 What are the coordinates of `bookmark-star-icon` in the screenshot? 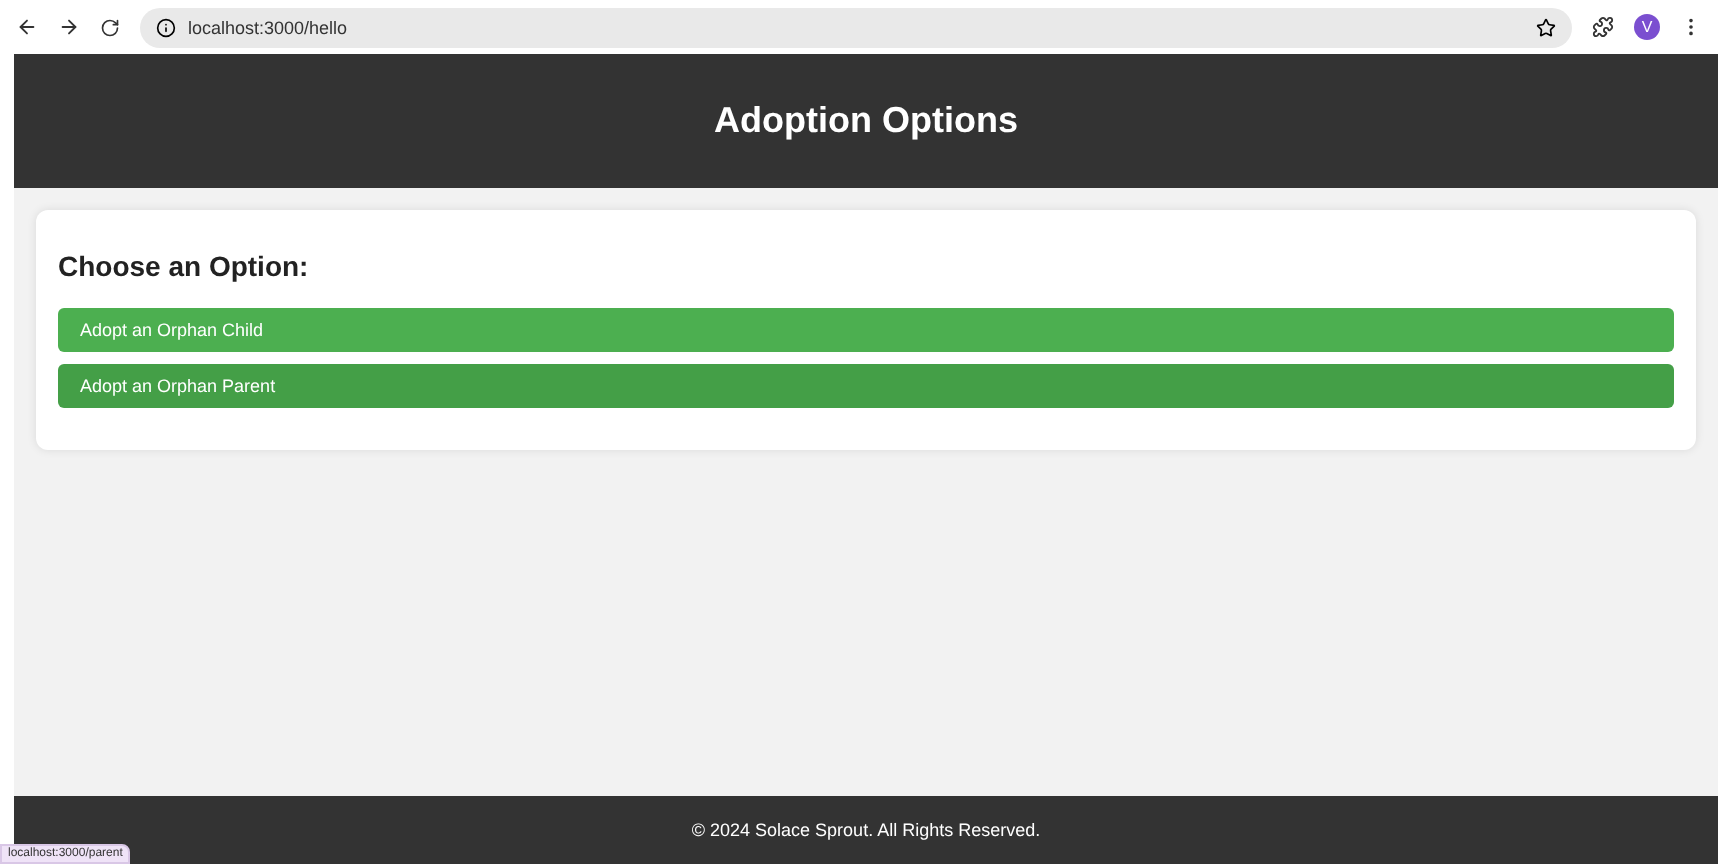 It's located at (1546, 27).